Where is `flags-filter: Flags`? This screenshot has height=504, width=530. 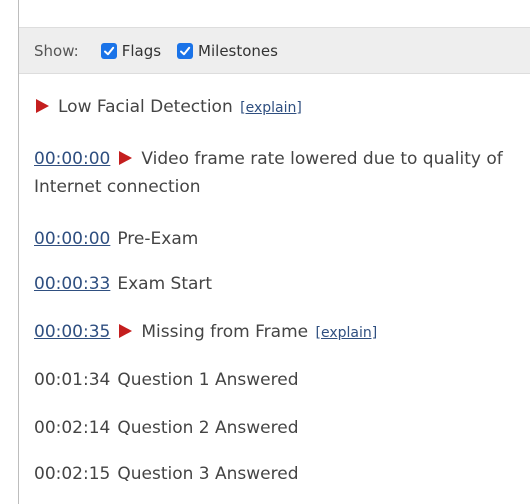 flags-filter: Flags is located at coordinates (131, 50).